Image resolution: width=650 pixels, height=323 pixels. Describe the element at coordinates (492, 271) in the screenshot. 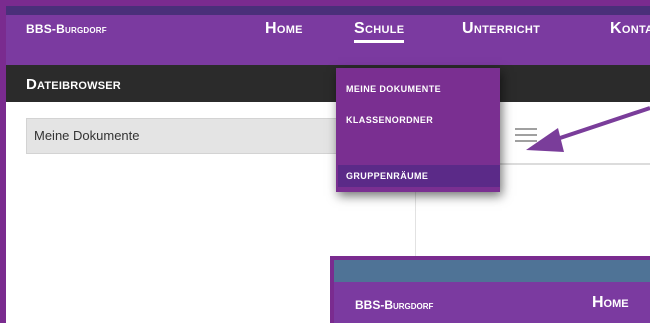

I see `inset-top-strip` at that location.